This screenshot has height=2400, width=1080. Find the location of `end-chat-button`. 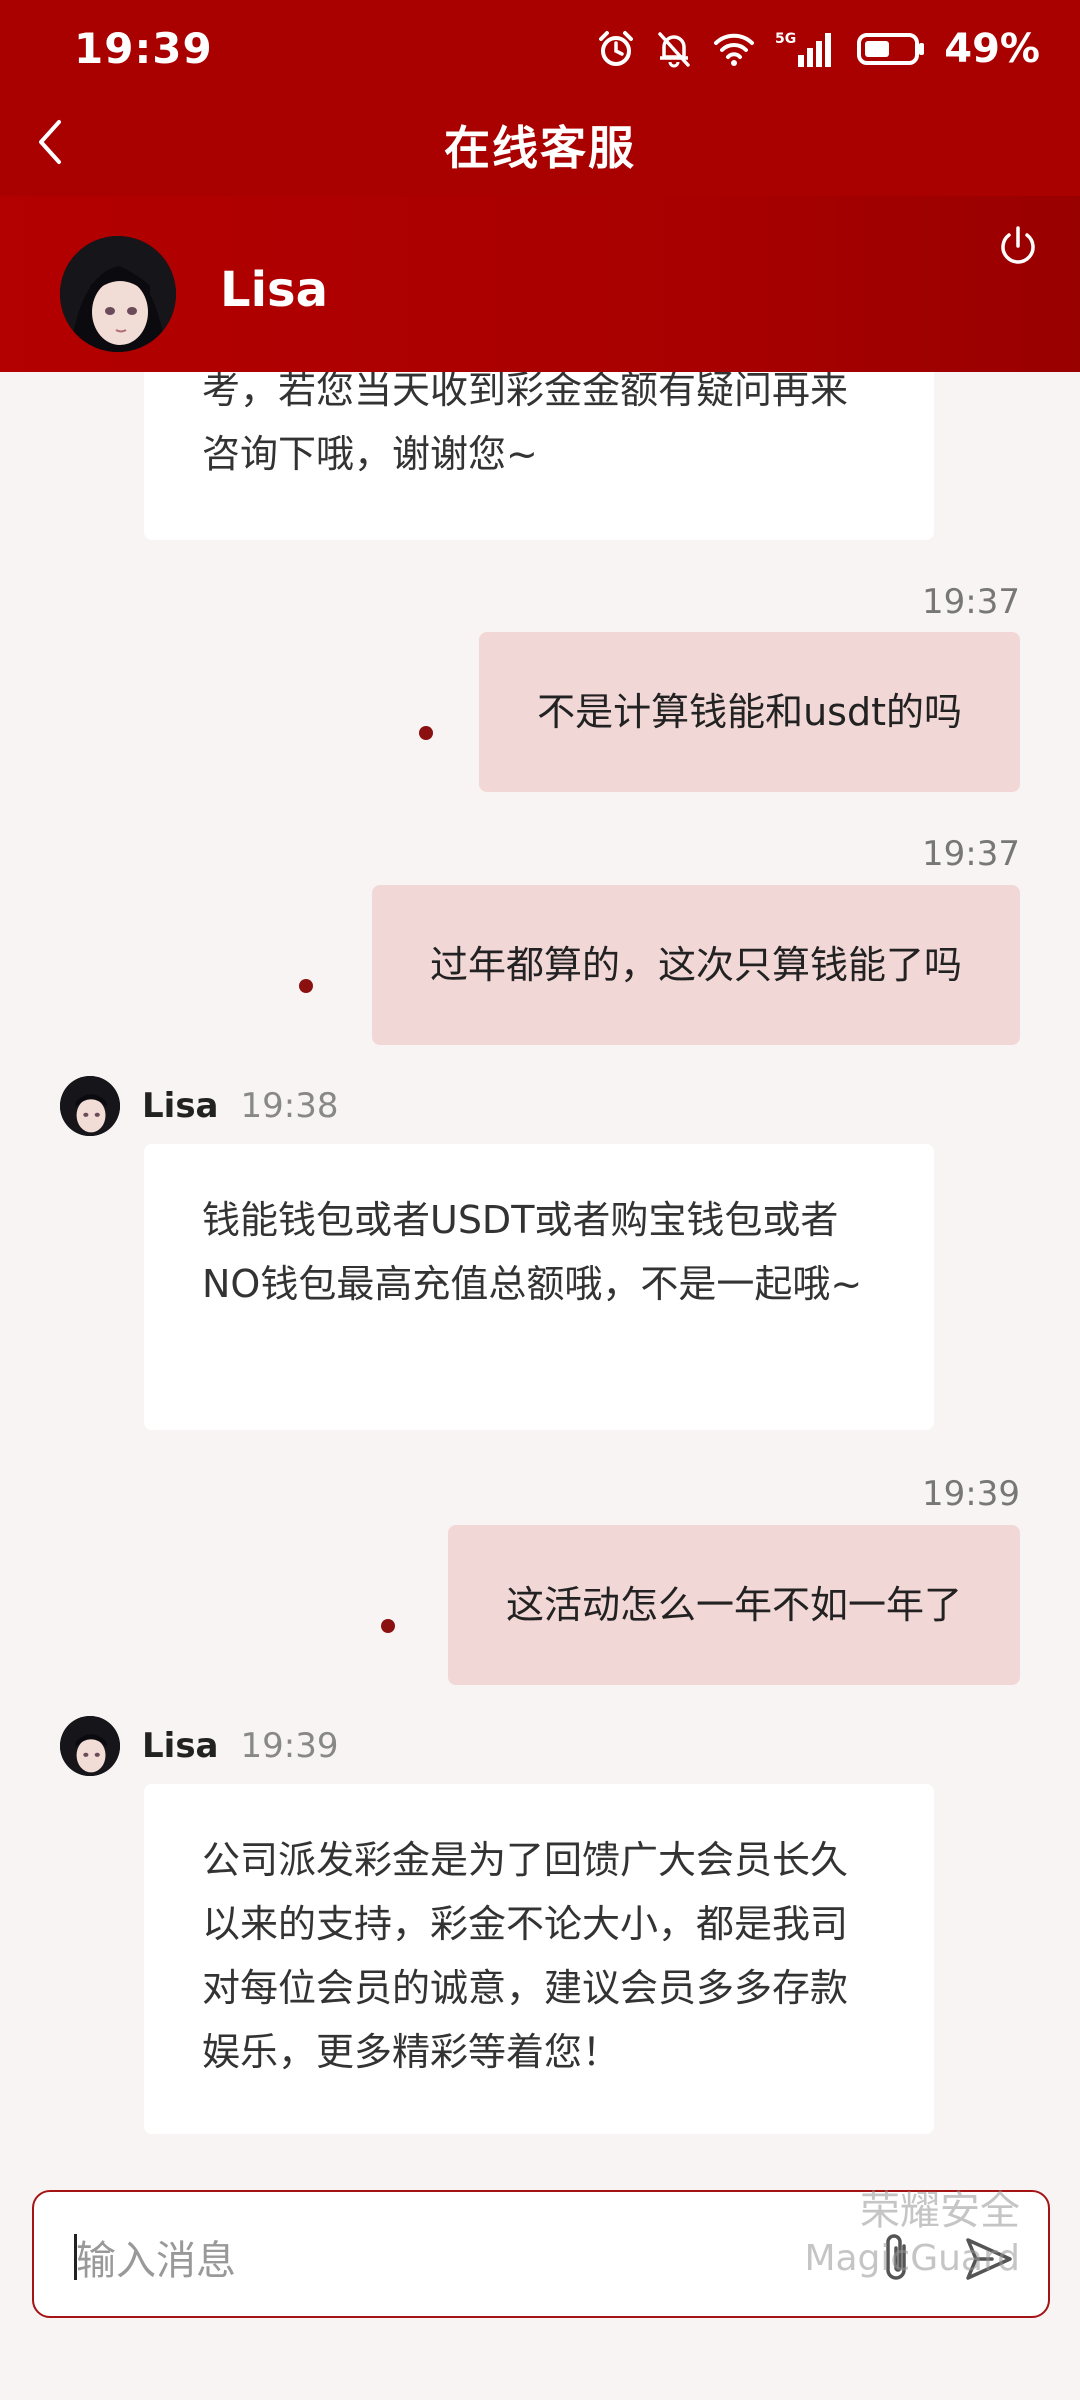

end-chat-button is located at coordinates (1018, 246).